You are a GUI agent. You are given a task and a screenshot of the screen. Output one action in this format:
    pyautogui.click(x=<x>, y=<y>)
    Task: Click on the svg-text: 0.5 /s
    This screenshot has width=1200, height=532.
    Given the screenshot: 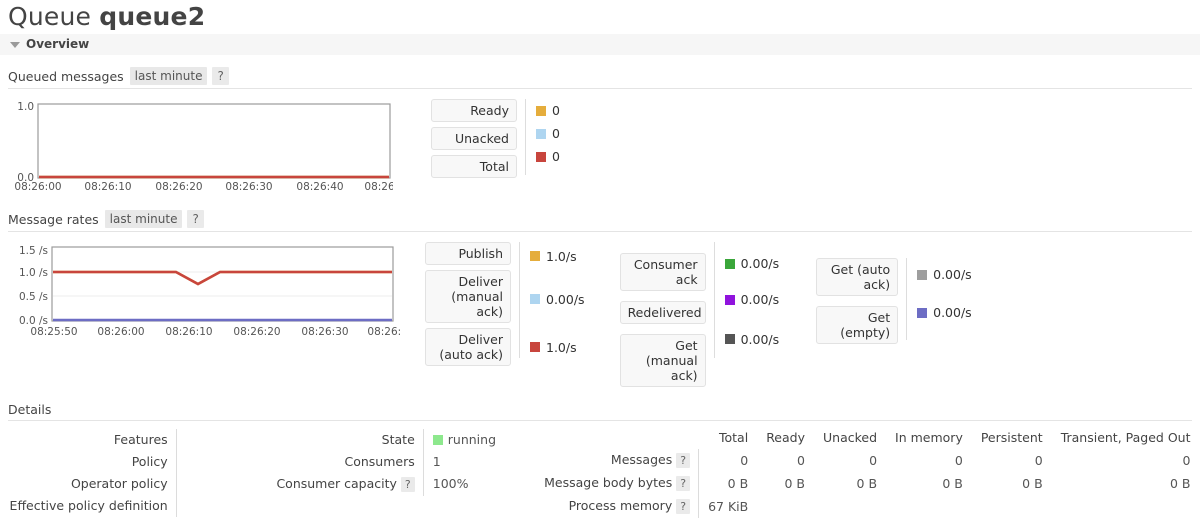 What is the action you would take?
    pyautogui.click(x=33, y=297)
    